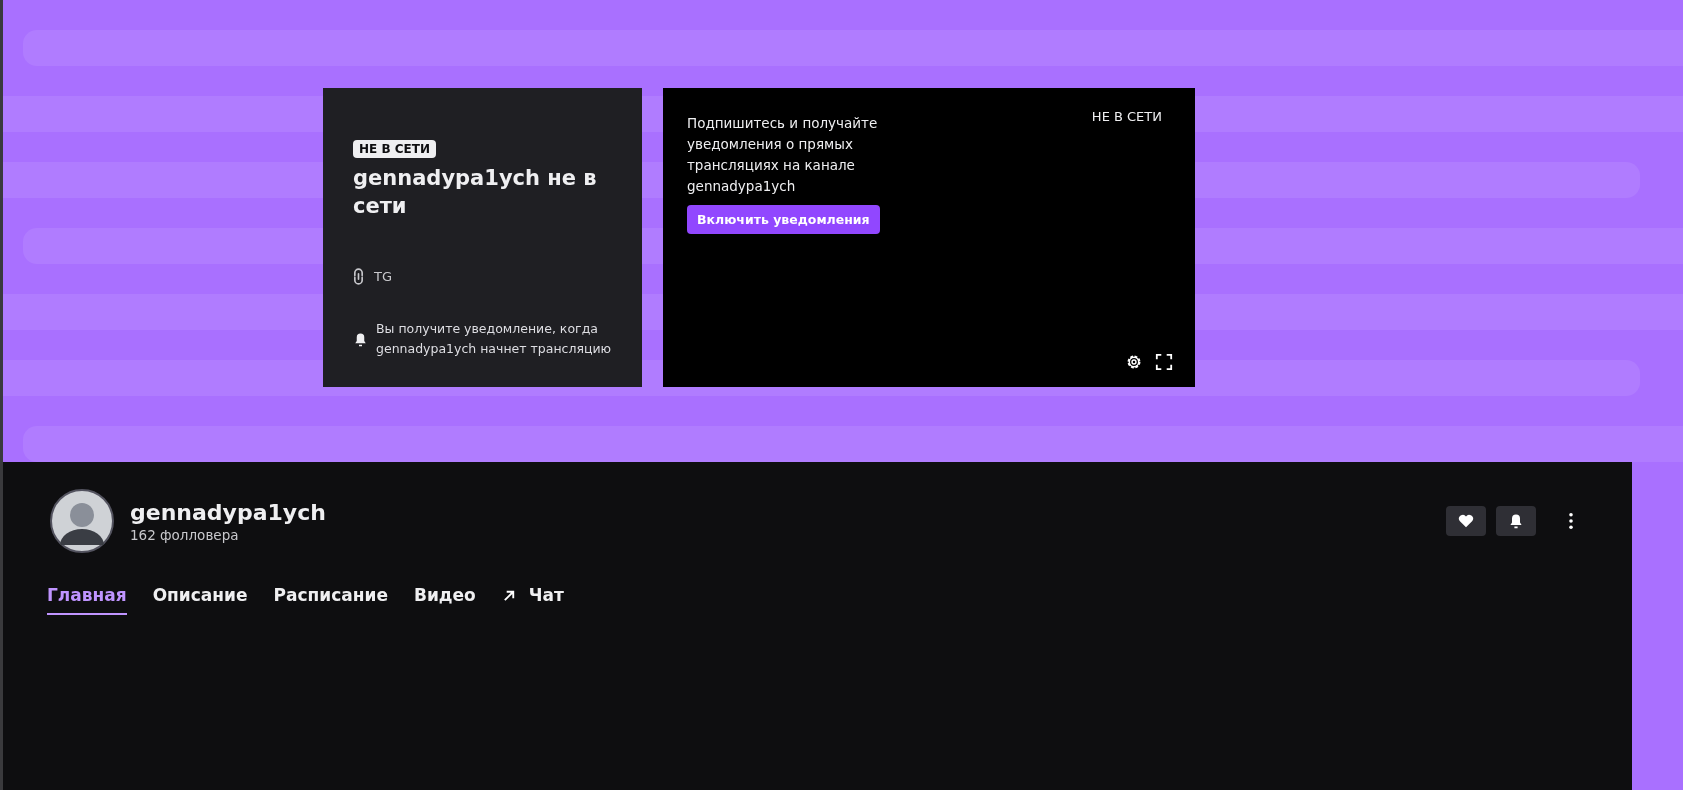 This screenshot has height=790, width=1683. Describe the element at coordinates (228, 512) in the screenshot. I see `channel-name: gennadypa1ych` at that location.